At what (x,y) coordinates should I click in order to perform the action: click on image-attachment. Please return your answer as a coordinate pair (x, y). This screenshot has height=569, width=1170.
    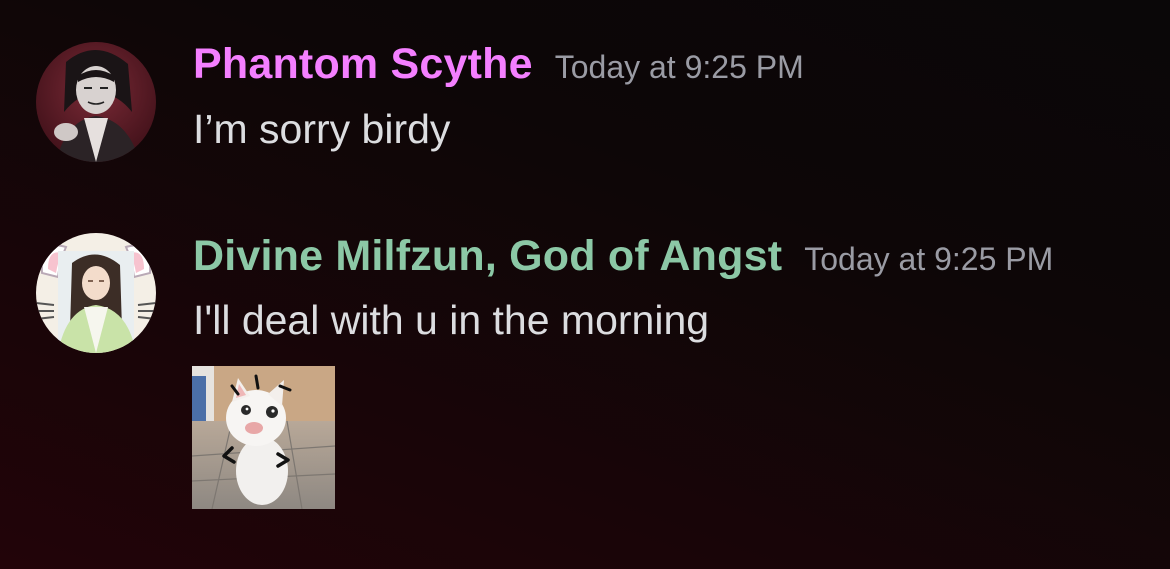
    Looking at the image, I should click on (263, 437).